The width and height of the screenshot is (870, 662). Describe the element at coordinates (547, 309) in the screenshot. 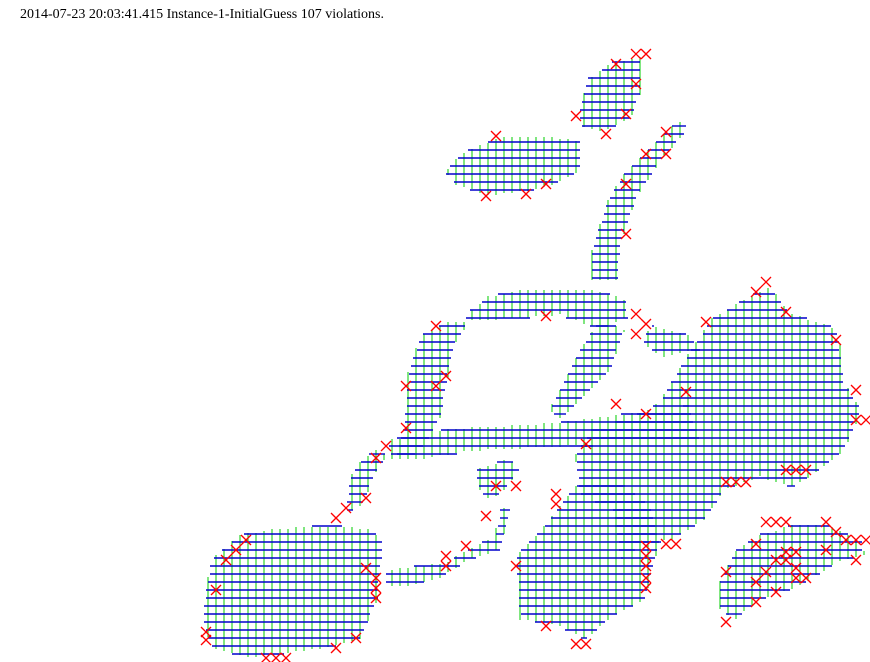

I see `patch-upper-bridge` at that location.